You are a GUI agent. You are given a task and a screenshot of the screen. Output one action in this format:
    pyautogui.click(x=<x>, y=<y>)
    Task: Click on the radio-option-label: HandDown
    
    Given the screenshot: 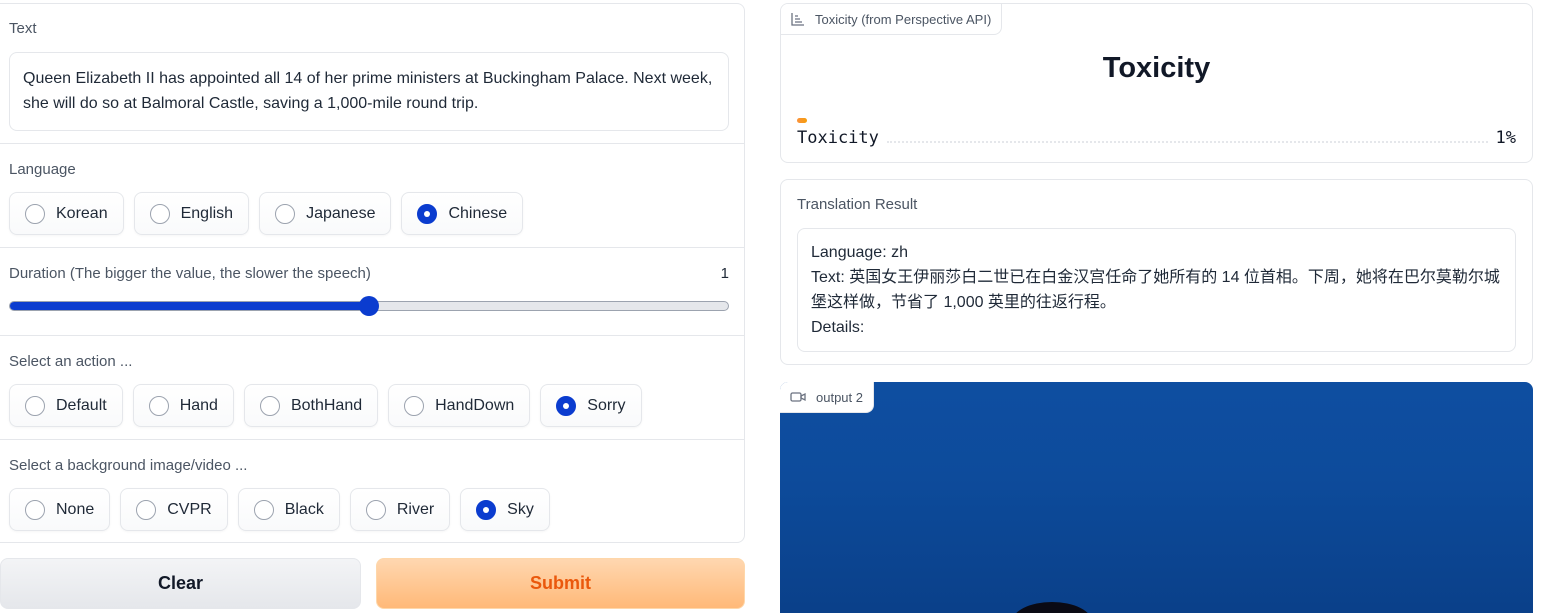 What is the action you would take?
    pyautogui.click(x=475, y=405)
    